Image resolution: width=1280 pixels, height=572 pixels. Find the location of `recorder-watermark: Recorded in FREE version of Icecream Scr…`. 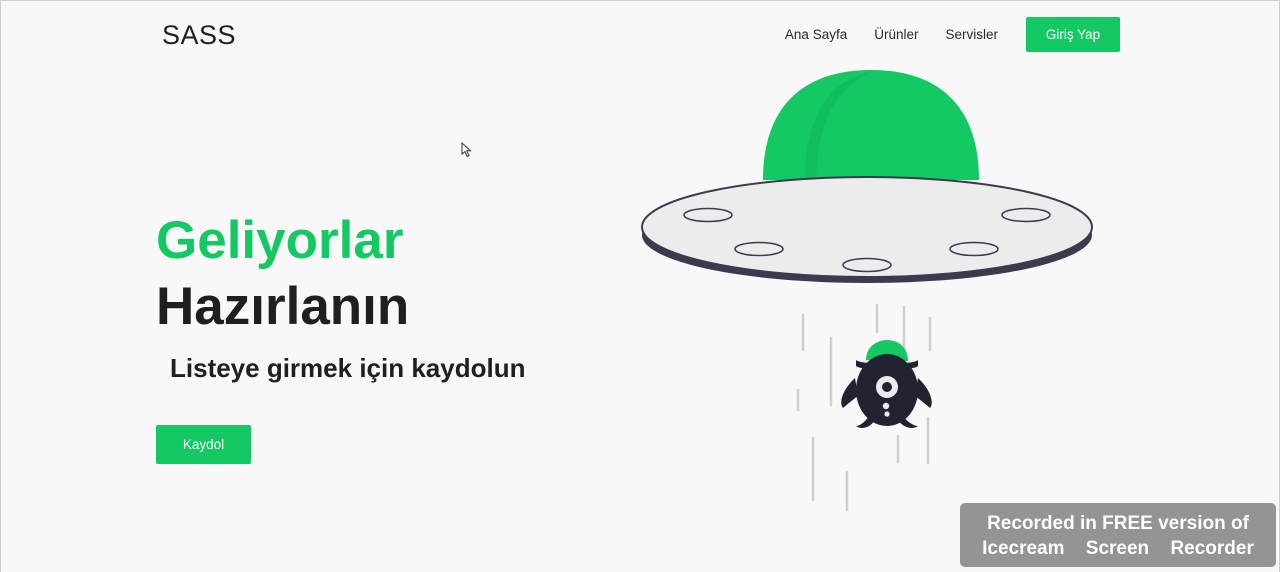

recorder-watermark: Recorded in FREE version of Icecream Scr… is located at coordinates (1118, 535).